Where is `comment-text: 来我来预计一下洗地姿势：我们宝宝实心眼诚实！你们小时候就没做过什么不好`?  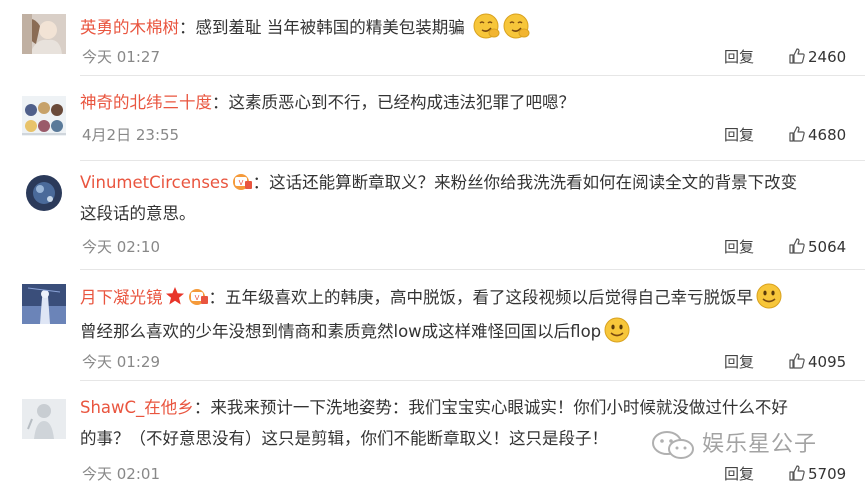 comment-text: 来我来预计一下洗地姿势：我们宝宝实心眼诚实！你们小时候就没做过什么不好 is located at coordinates (499, 407).